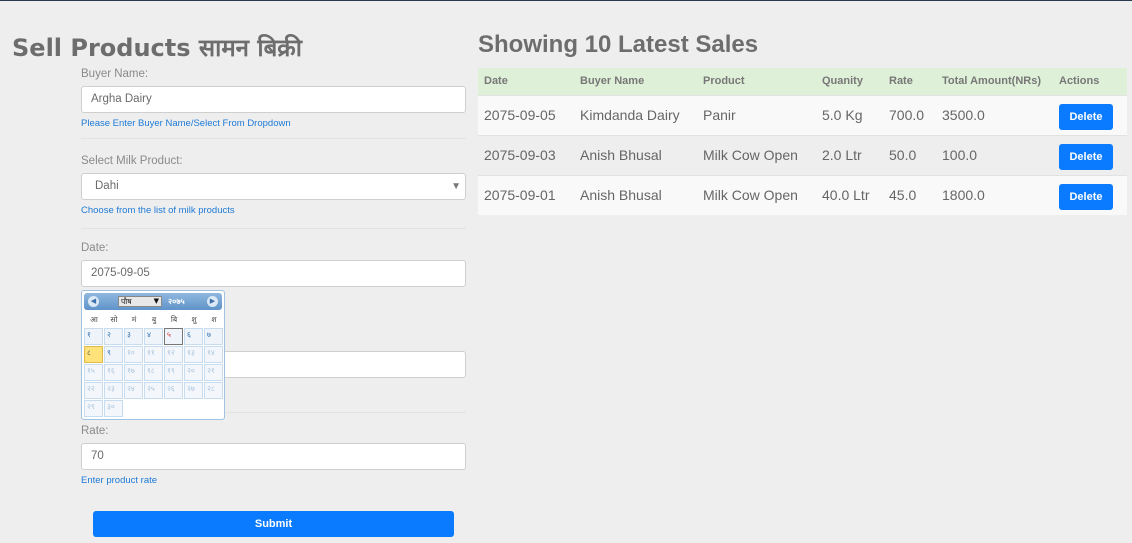 The height and width of the screenshot is (543, 1132). I want to click on calendar-day: १५, so click(93, 372).